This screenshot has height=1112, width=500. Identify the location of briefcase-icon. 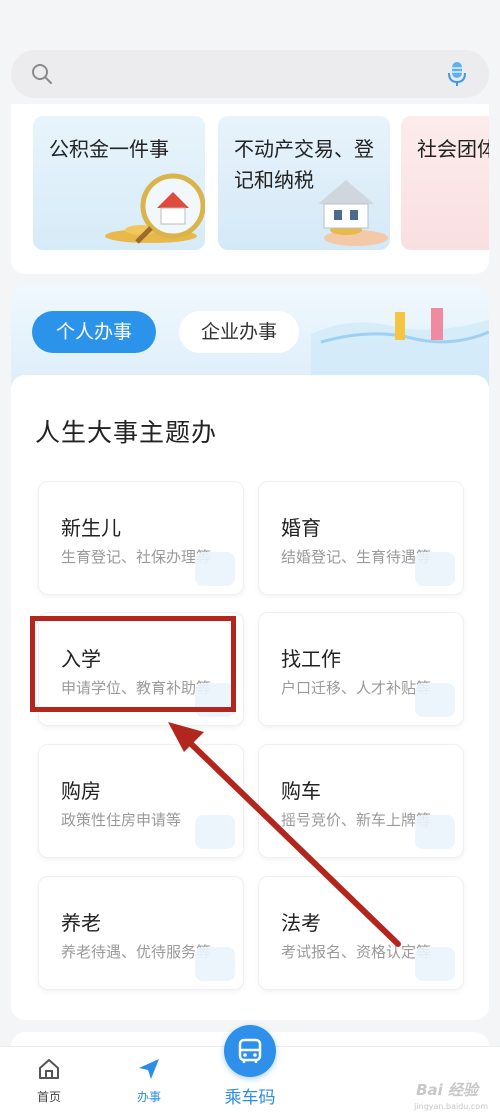
(435, 700).